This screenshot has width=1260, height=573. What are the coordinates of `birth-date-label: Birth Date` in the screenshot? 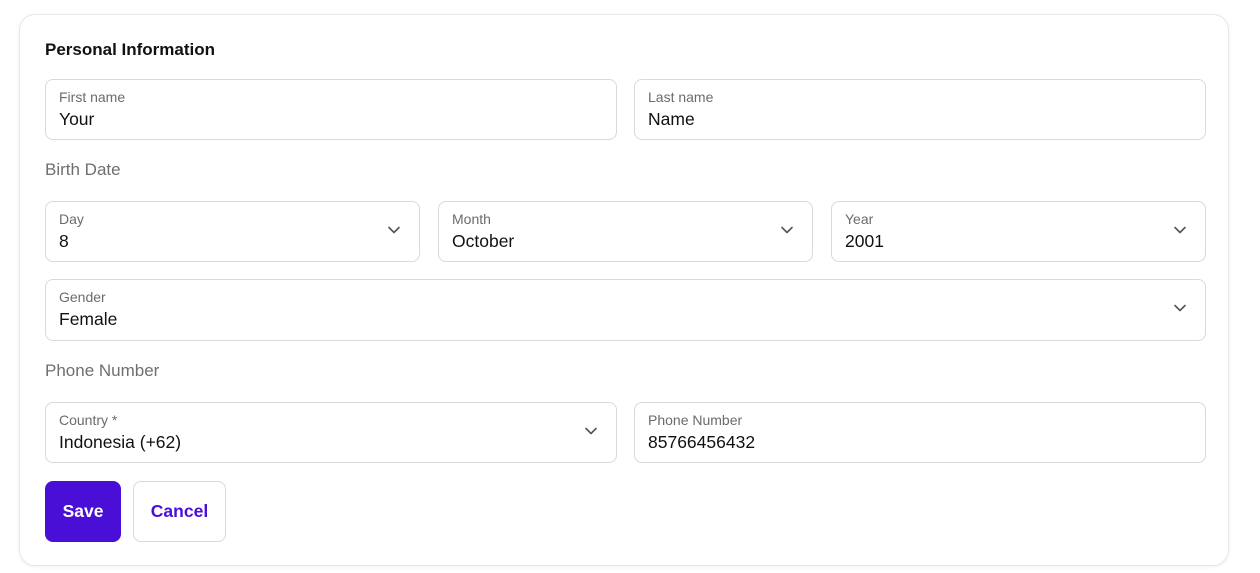 It's located at (83, 169).